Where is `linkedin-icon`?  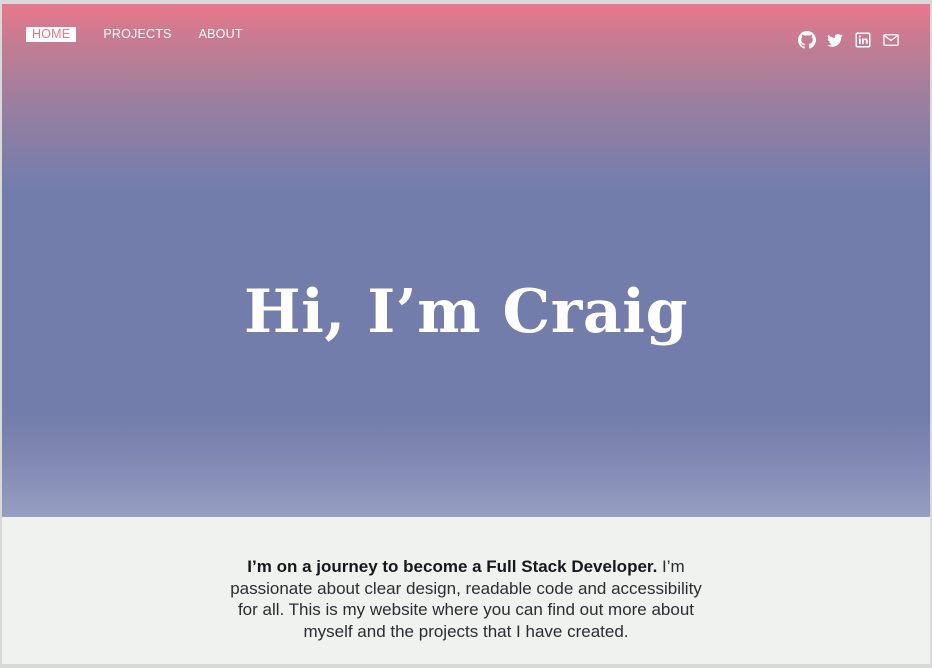
linkedin-icon is located at coordinates (863, 40).